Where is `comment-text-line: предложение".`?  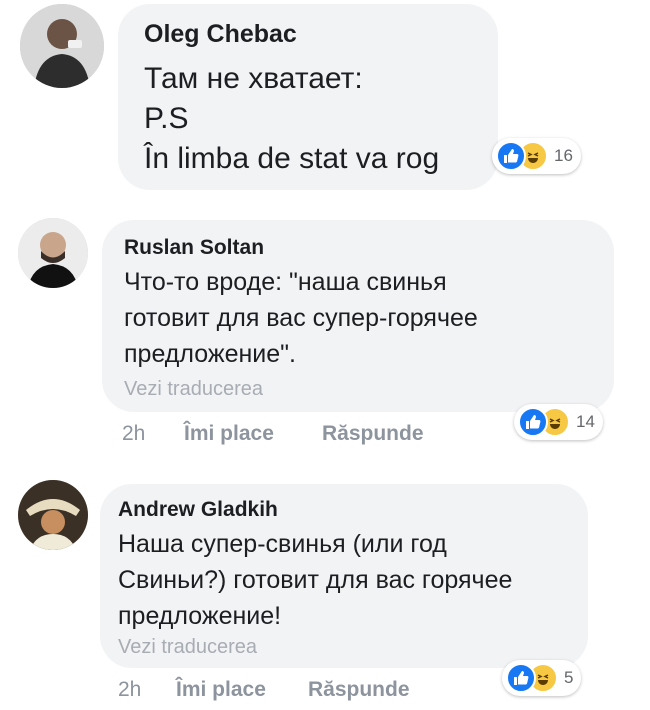 comment-text-line: предложение". is located at coordinates (210, 354).